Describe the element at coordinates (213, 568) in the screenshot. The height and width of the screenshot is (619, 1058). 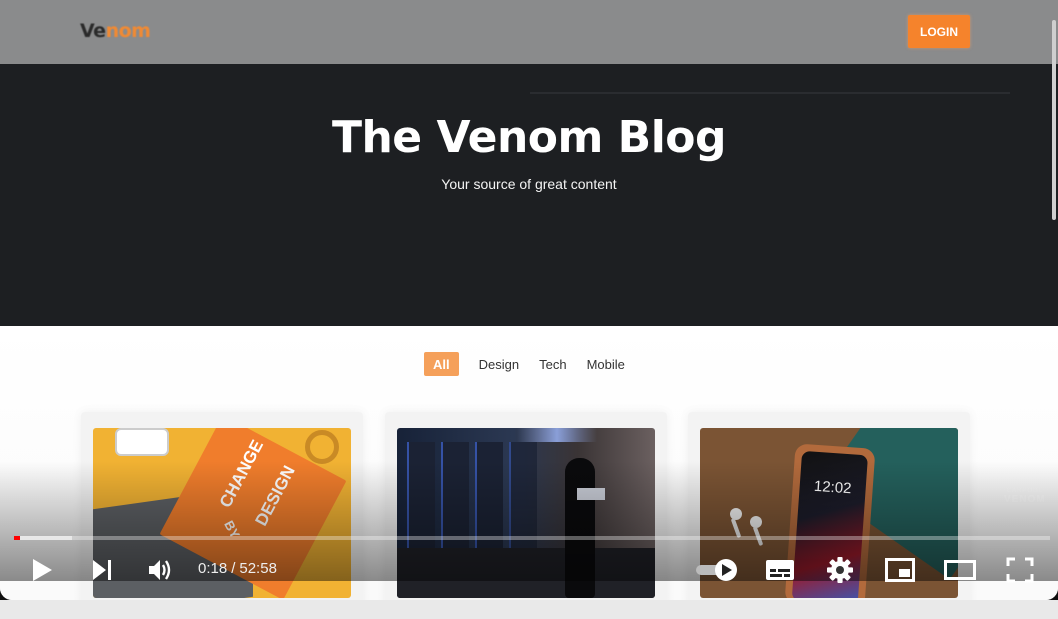
I see `current-time: 0:18` at that location.